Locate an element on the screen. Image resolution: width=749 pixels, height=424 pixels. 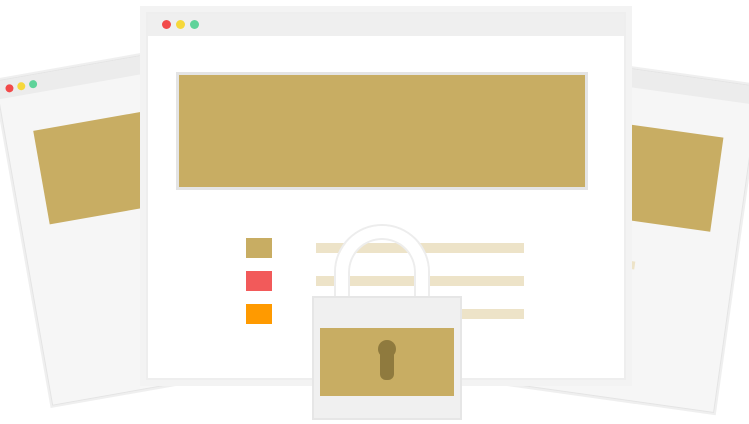
keyhole-stem is located at coordinates (387, 365).